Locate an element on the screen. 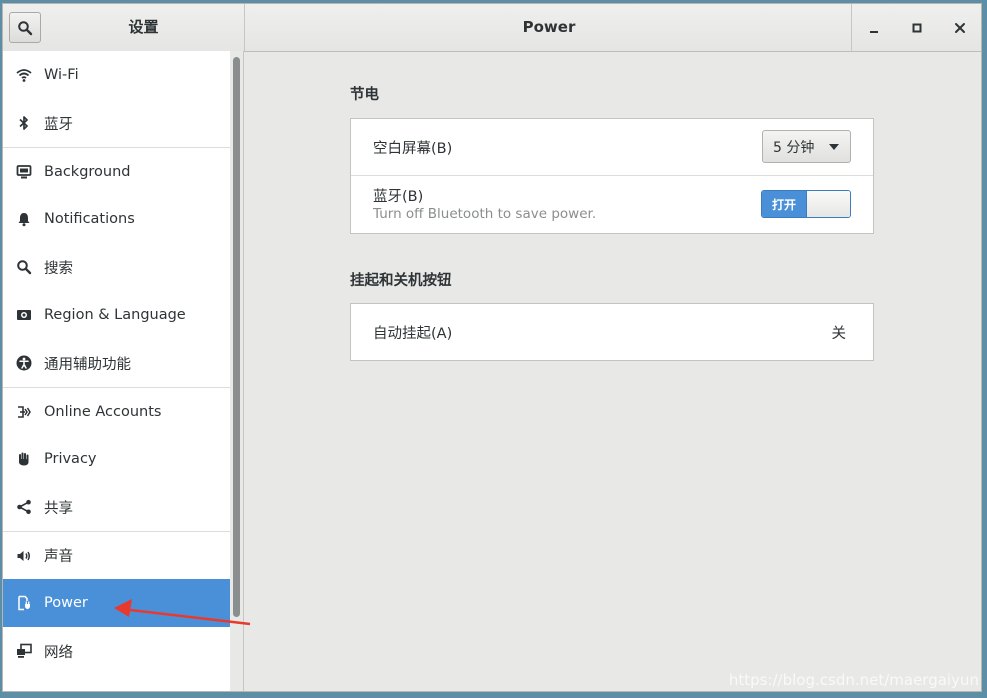 The image size is (987, 698). sidebar-item-label: Power is located at coordinates (66, 603).